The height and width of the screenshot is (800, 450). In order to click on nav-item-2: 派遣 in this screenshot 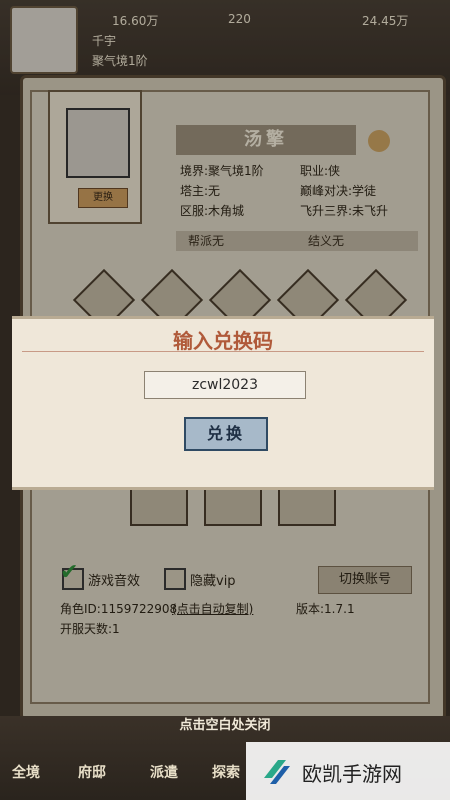, I will do `click(164, 772)`.